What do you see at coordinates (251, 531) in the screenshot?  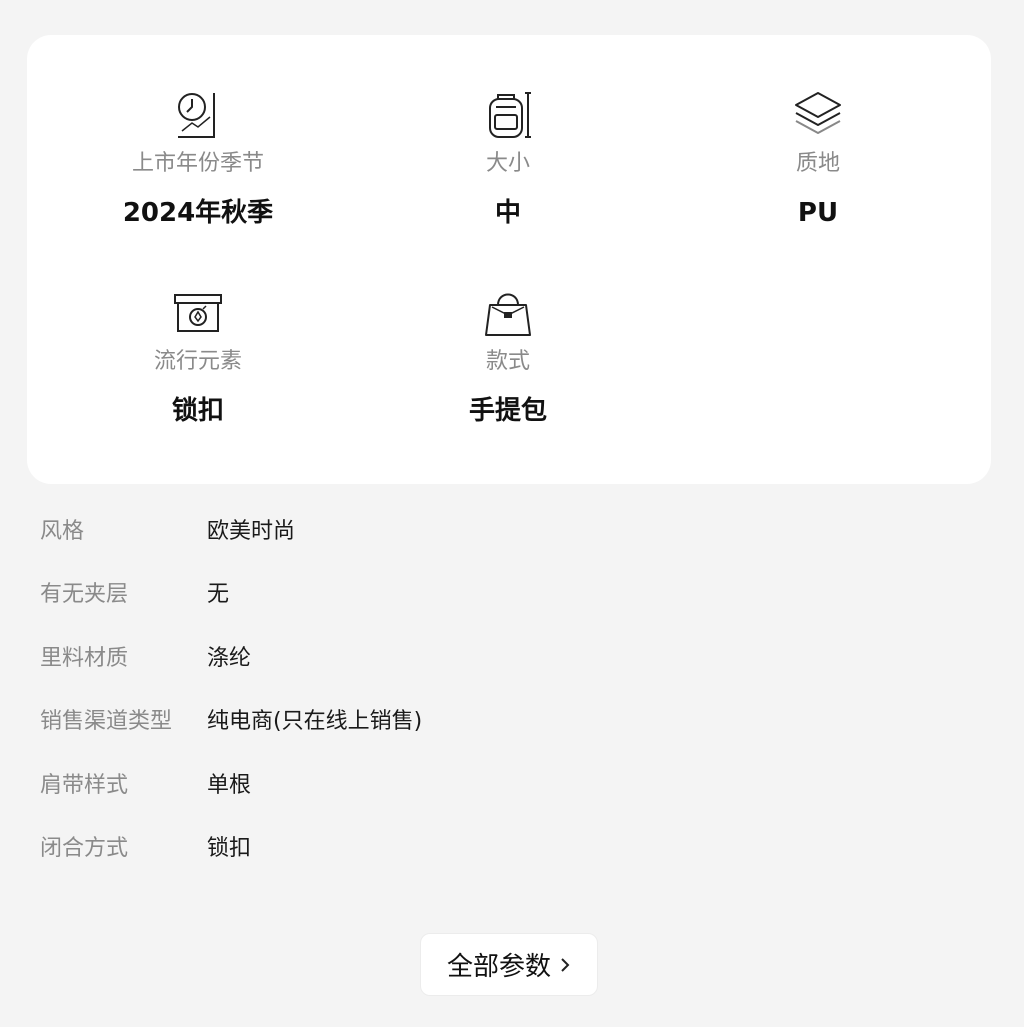 I see `spec-value: 欧美时尚` at bounding box center [251, 531].